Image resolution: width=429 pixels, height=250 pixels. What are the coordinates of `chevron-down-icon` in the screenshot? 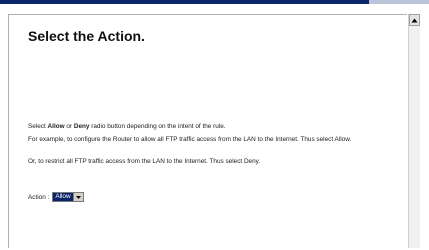 It's located at (78, 197).